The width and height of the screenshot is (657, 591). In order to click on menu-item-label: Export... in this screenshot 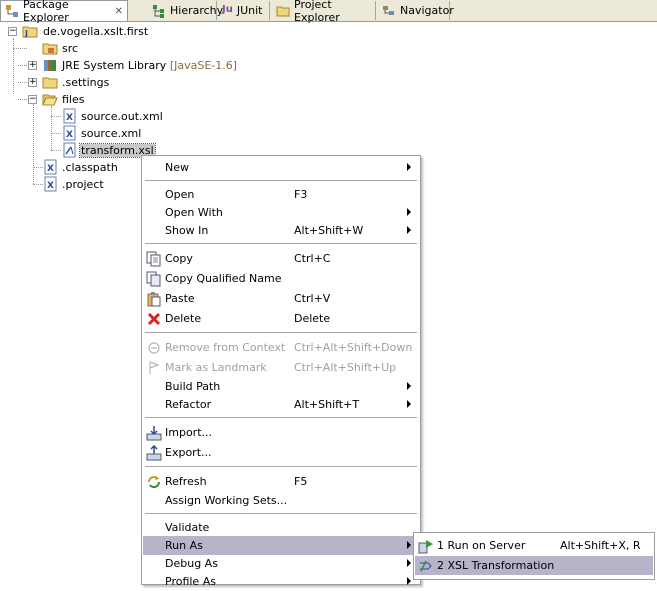, I will do `click(188, 452)`.